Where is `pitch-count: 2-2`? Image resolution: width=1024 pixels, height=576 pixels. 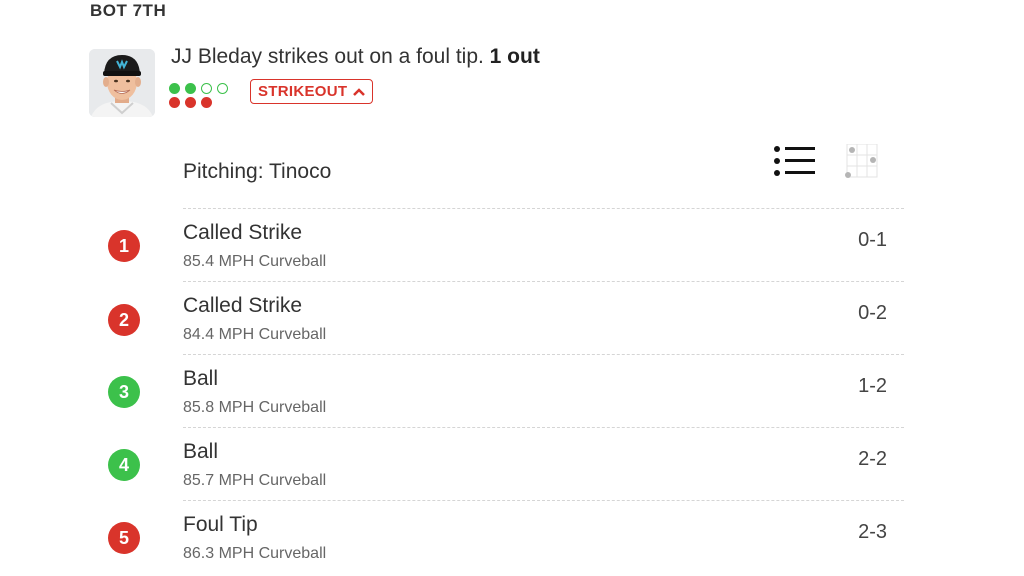
pitch-count: 2-2 is located at coordinates (872, 459).